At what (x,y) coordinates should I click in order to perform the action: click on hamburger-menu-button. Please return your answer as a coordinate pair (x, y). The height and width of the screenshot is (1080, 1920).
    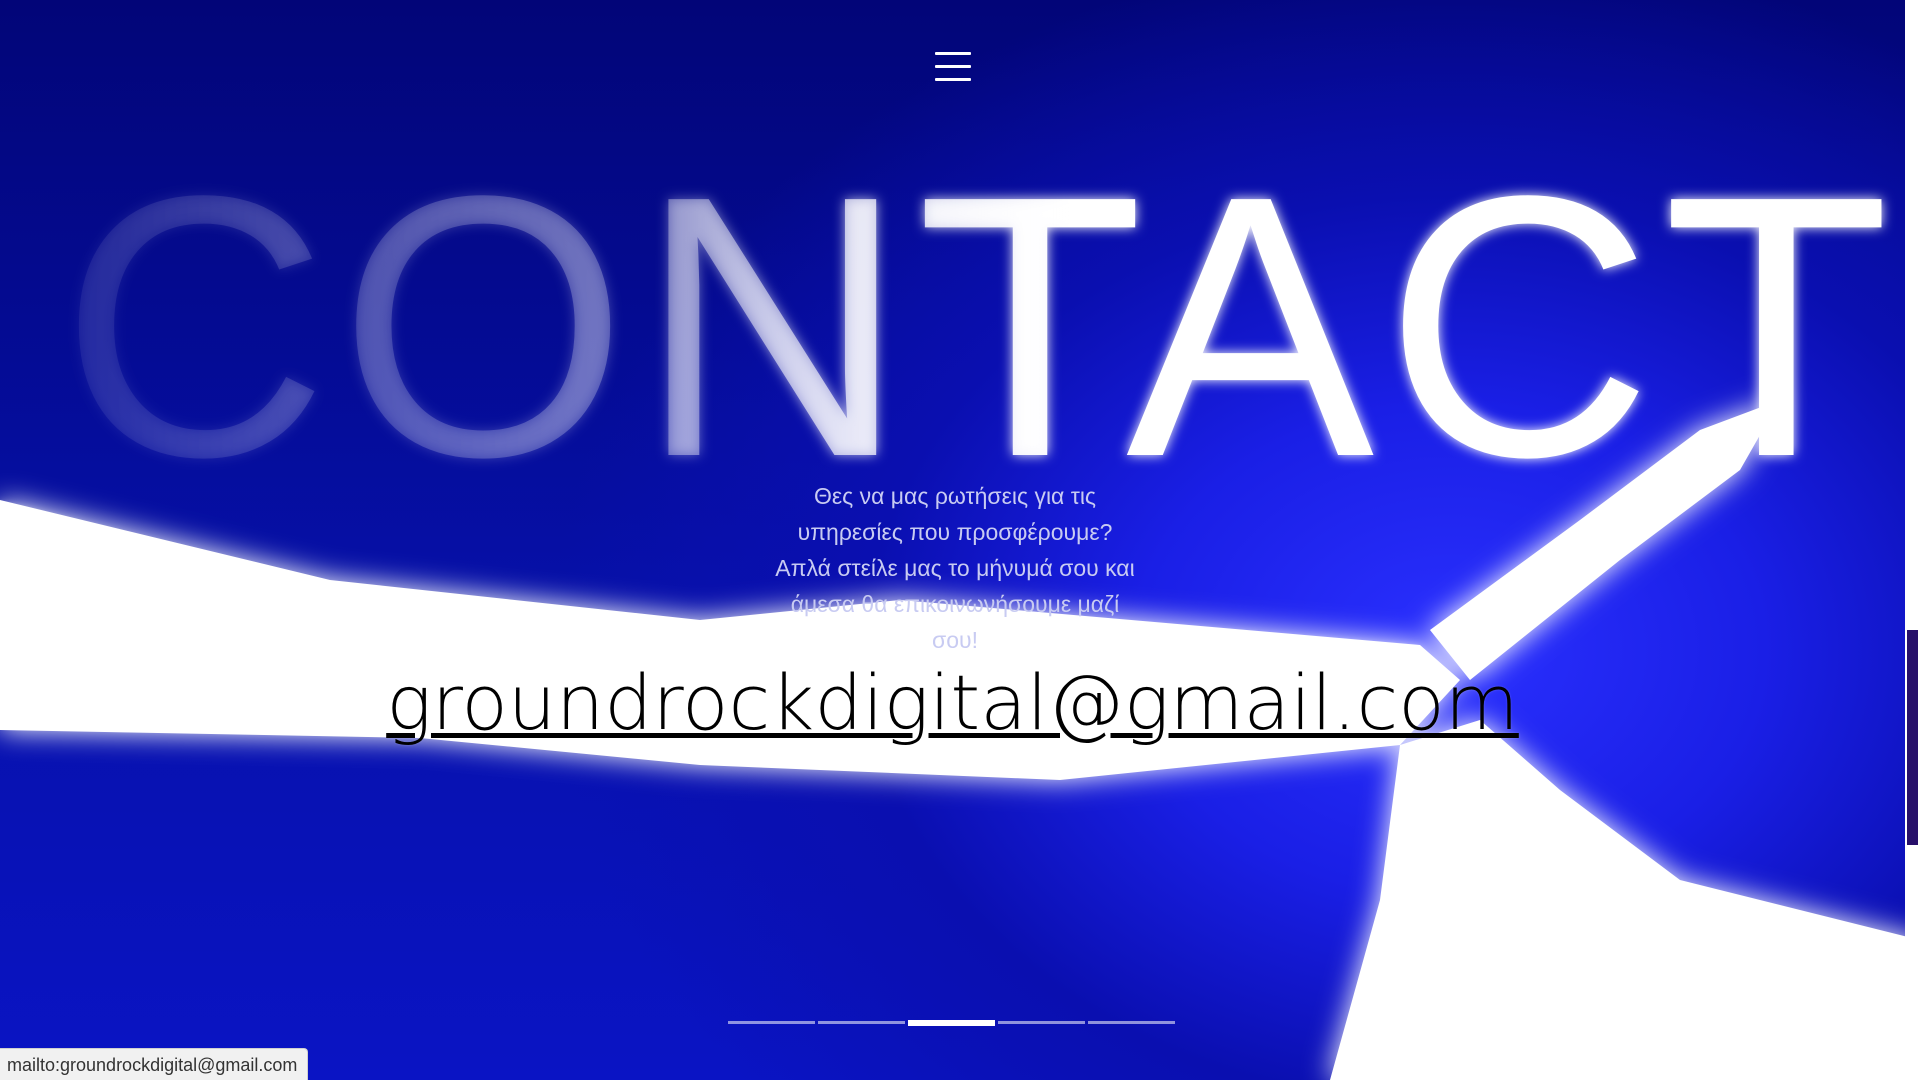
    Looking at the image, I should click on (953, 67).